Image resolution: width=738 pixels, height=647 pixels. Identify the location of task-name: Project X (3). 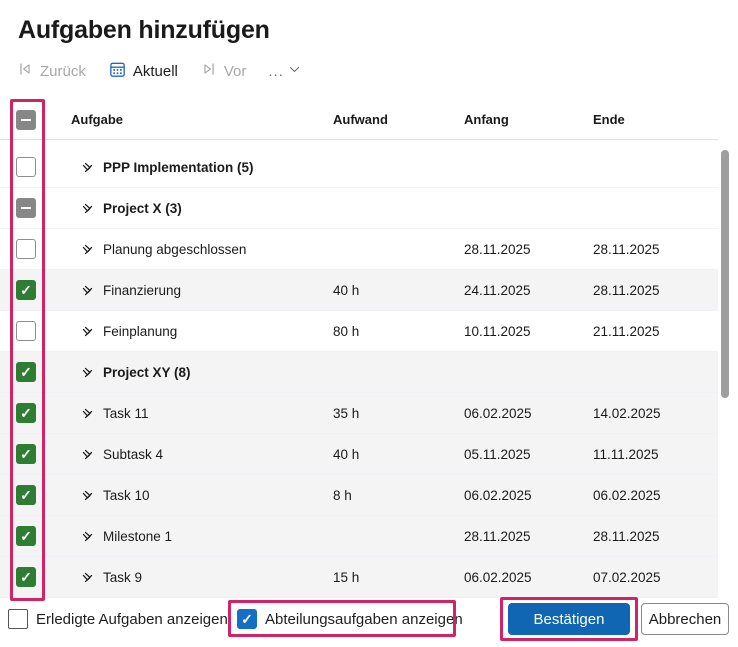
(142, 208).